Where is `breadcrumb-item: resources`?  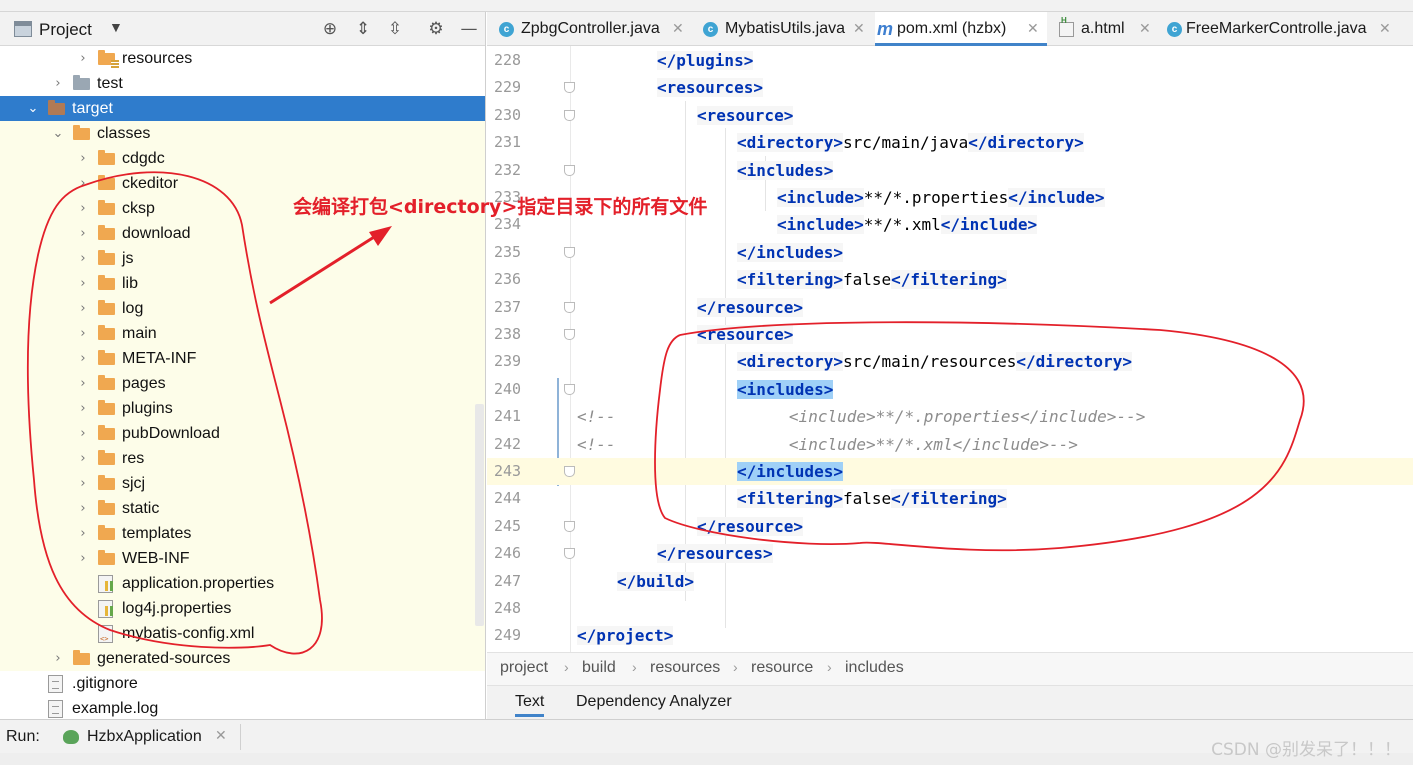
breadcrumb-item: resources is located at coordinates (685, 668).